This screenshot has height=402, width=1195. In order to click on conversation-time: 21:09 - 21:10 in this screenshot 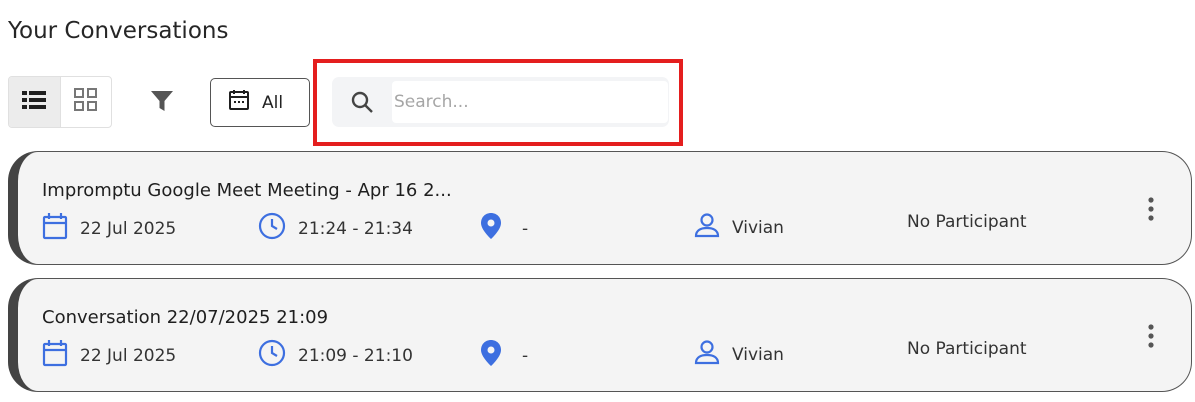, I will do `click(335, 355)`.